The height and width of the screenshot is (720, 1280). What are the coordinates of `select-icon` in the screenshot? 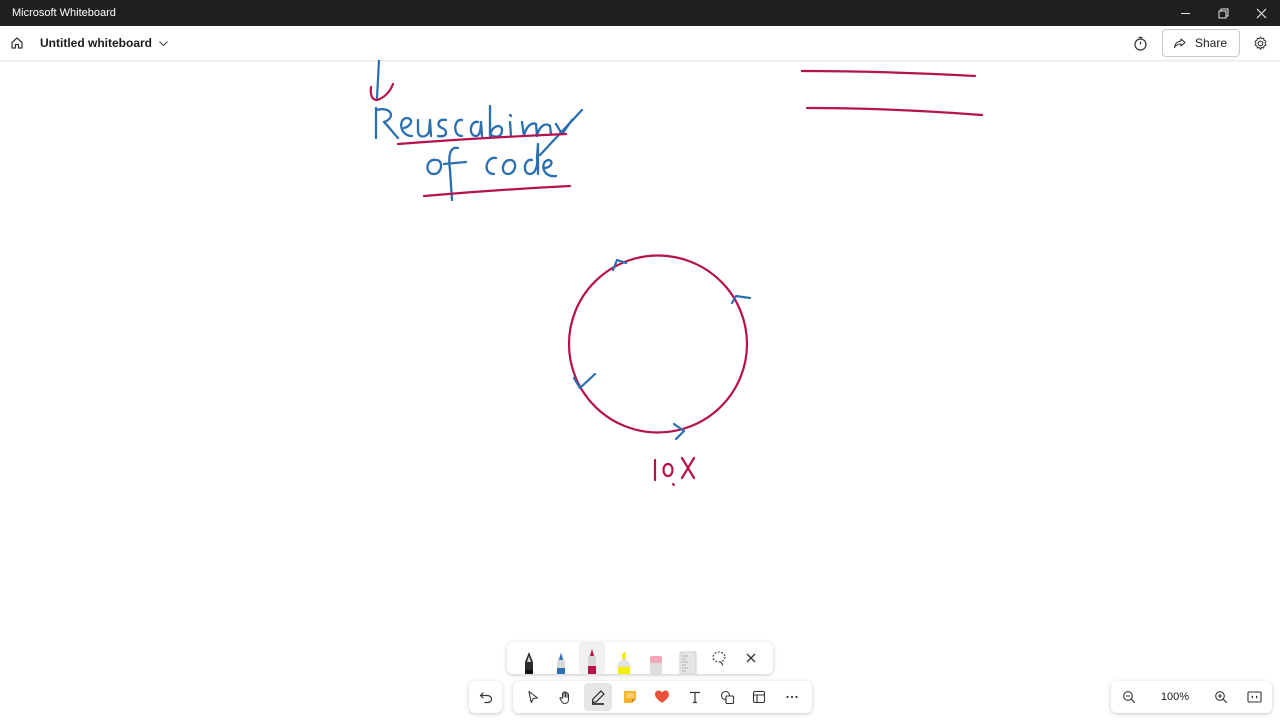 It's located at (533, 697).